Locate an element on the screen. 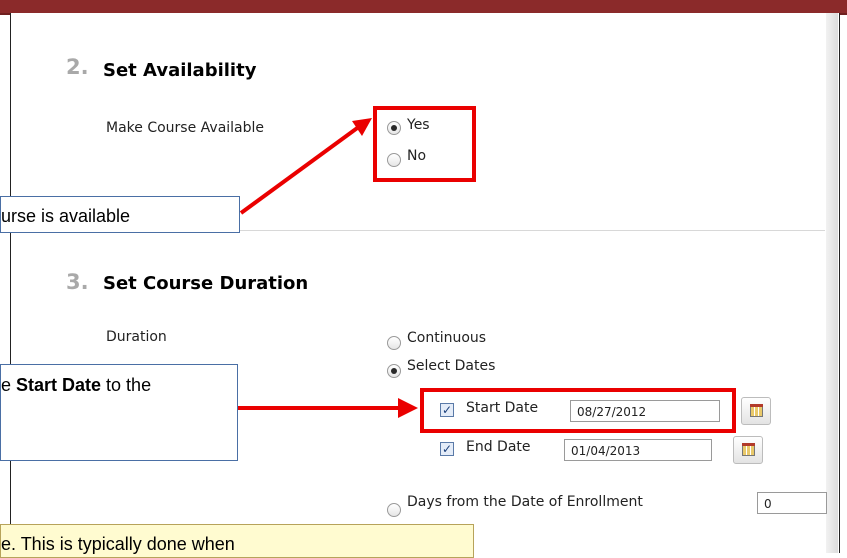 The height and width of the screenshot is (558, 847). availability-arrow-head is located at coordinates (362, 127).